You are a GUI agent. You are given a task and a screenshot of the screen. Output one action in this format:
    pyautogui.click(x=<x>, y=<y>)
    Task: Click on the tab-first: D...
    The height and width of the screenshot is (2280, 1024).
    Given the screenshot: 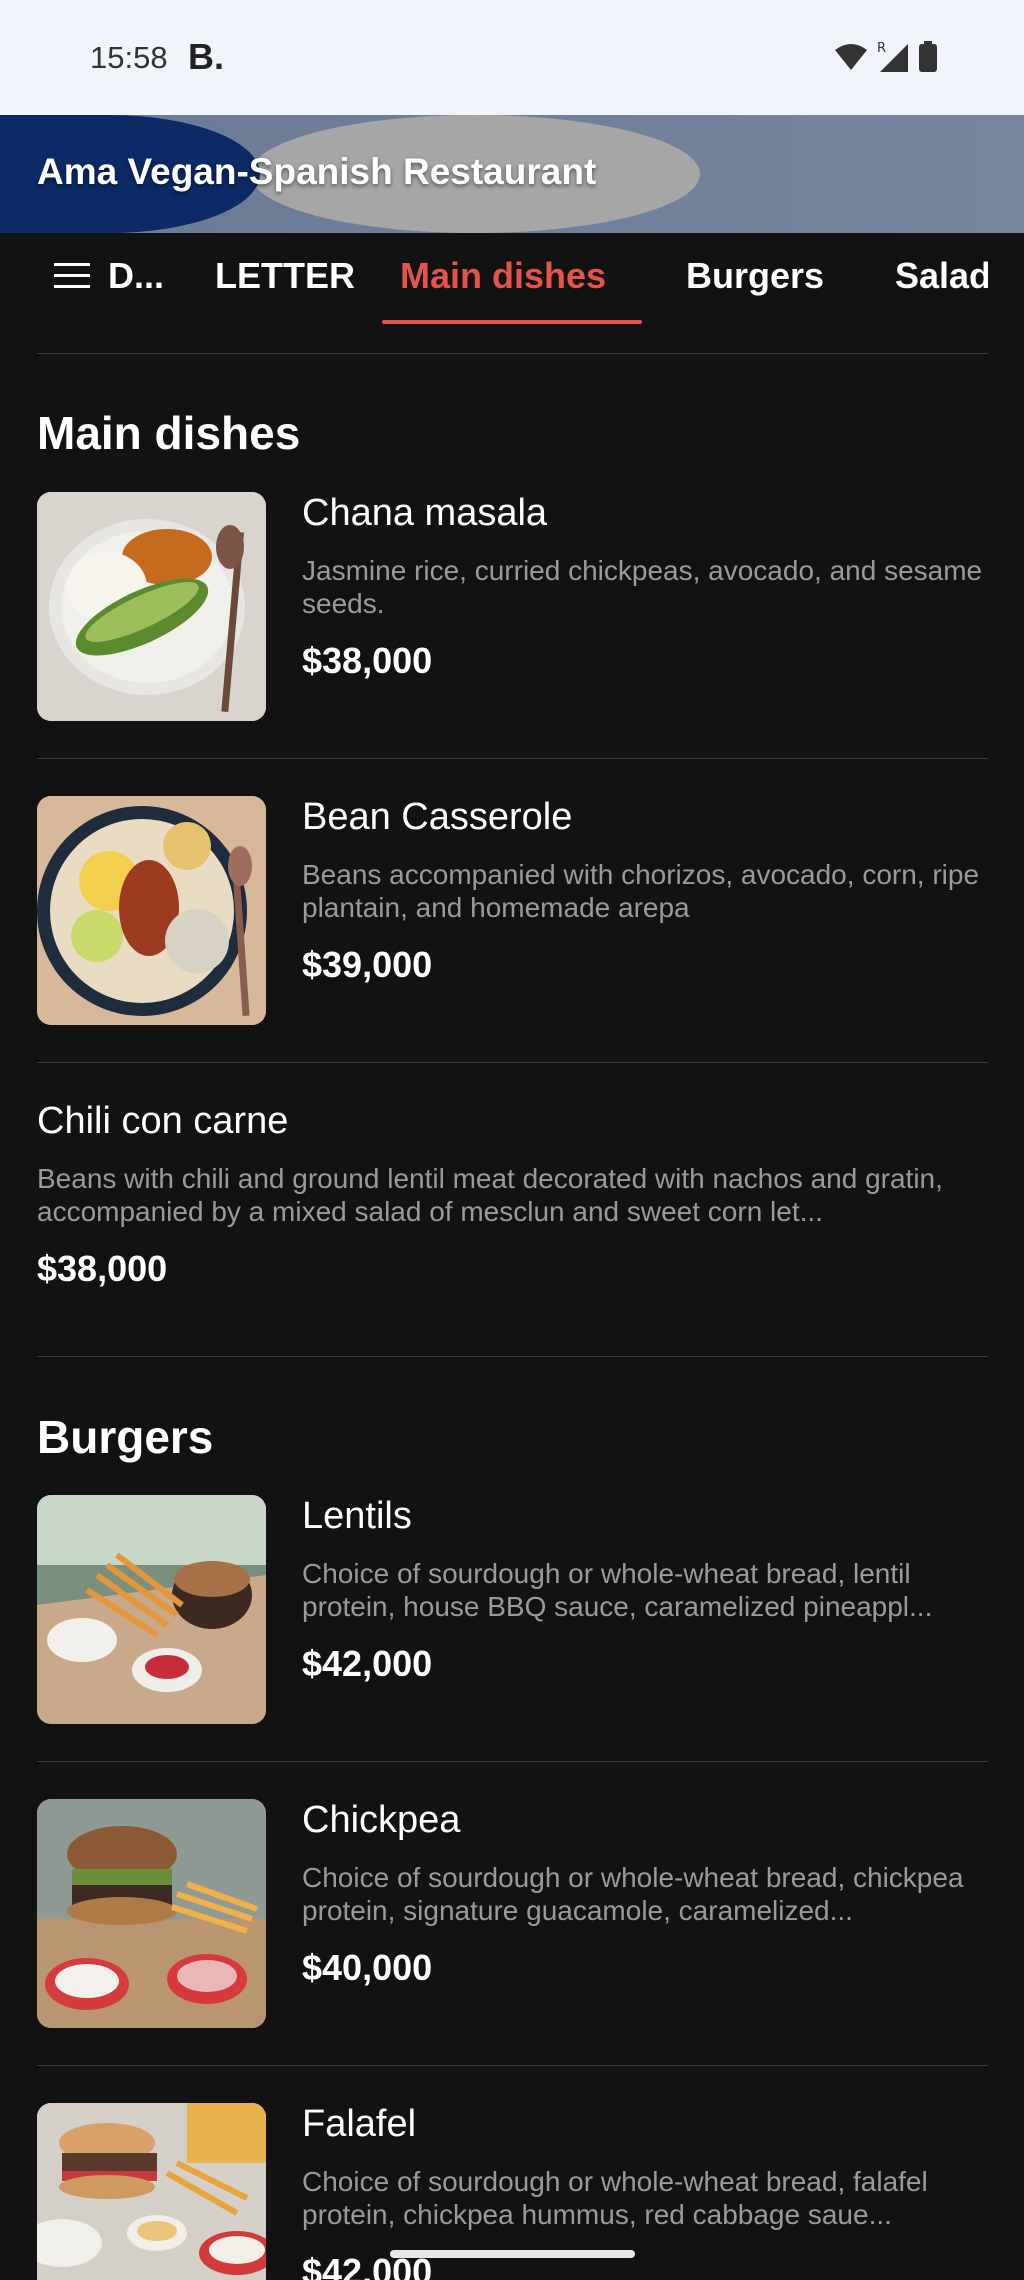 What is the action you would take?
    pyautogui.click(x=136, y=276)
    